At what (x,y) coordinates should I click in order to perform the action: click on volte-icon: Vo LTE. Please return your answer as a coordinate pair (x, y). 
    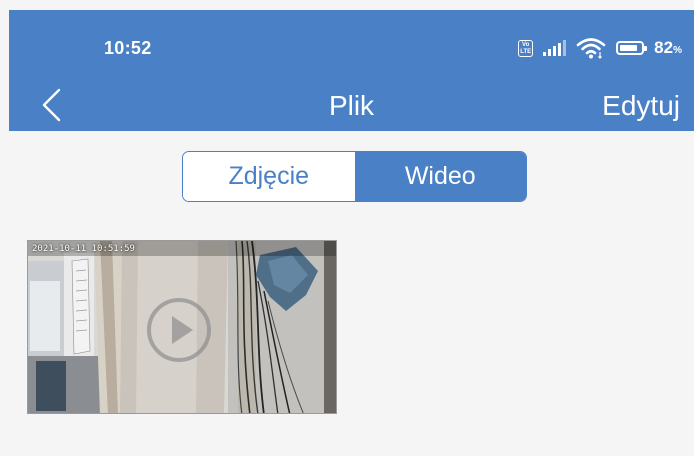
    Looking at the image, I should click on (526, 48).